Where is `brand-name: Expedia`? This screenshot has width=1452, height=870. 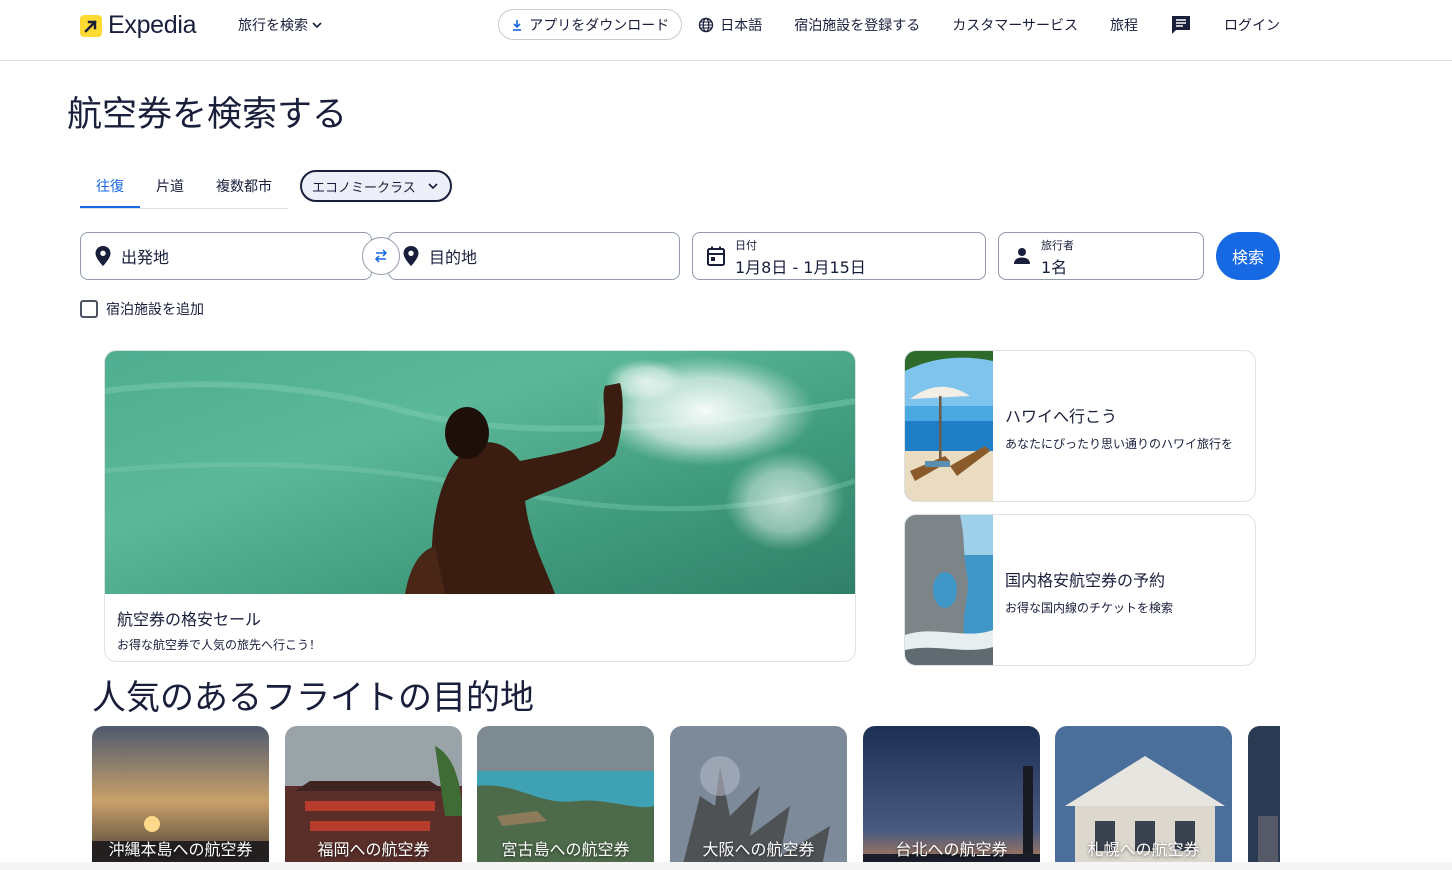 brand-name: Expedia is located at coordinates (152, 25).